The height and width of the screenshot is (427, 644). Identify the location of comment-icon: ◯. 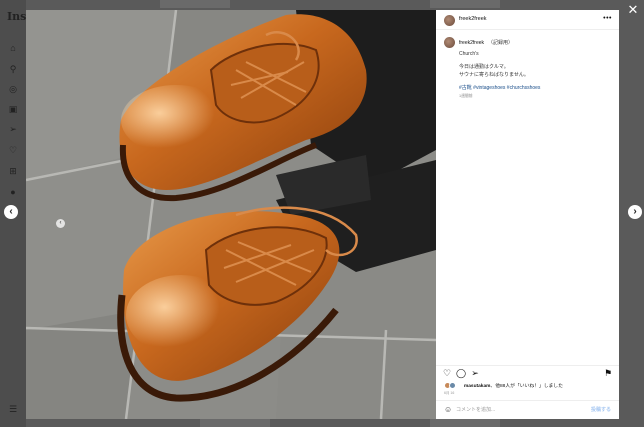
(461, 373).